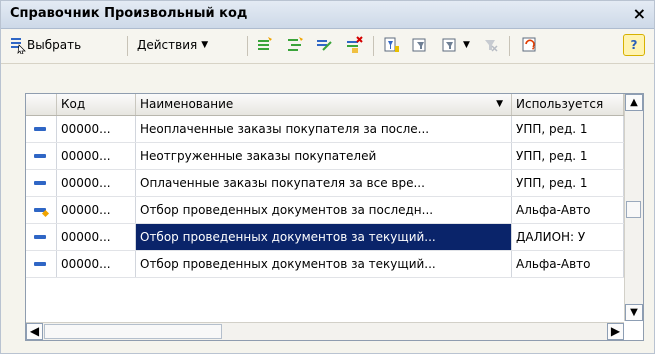 The width and height of the screenshot is (655, 354). I want to click on column-header-code: Код, so click(96, 104).